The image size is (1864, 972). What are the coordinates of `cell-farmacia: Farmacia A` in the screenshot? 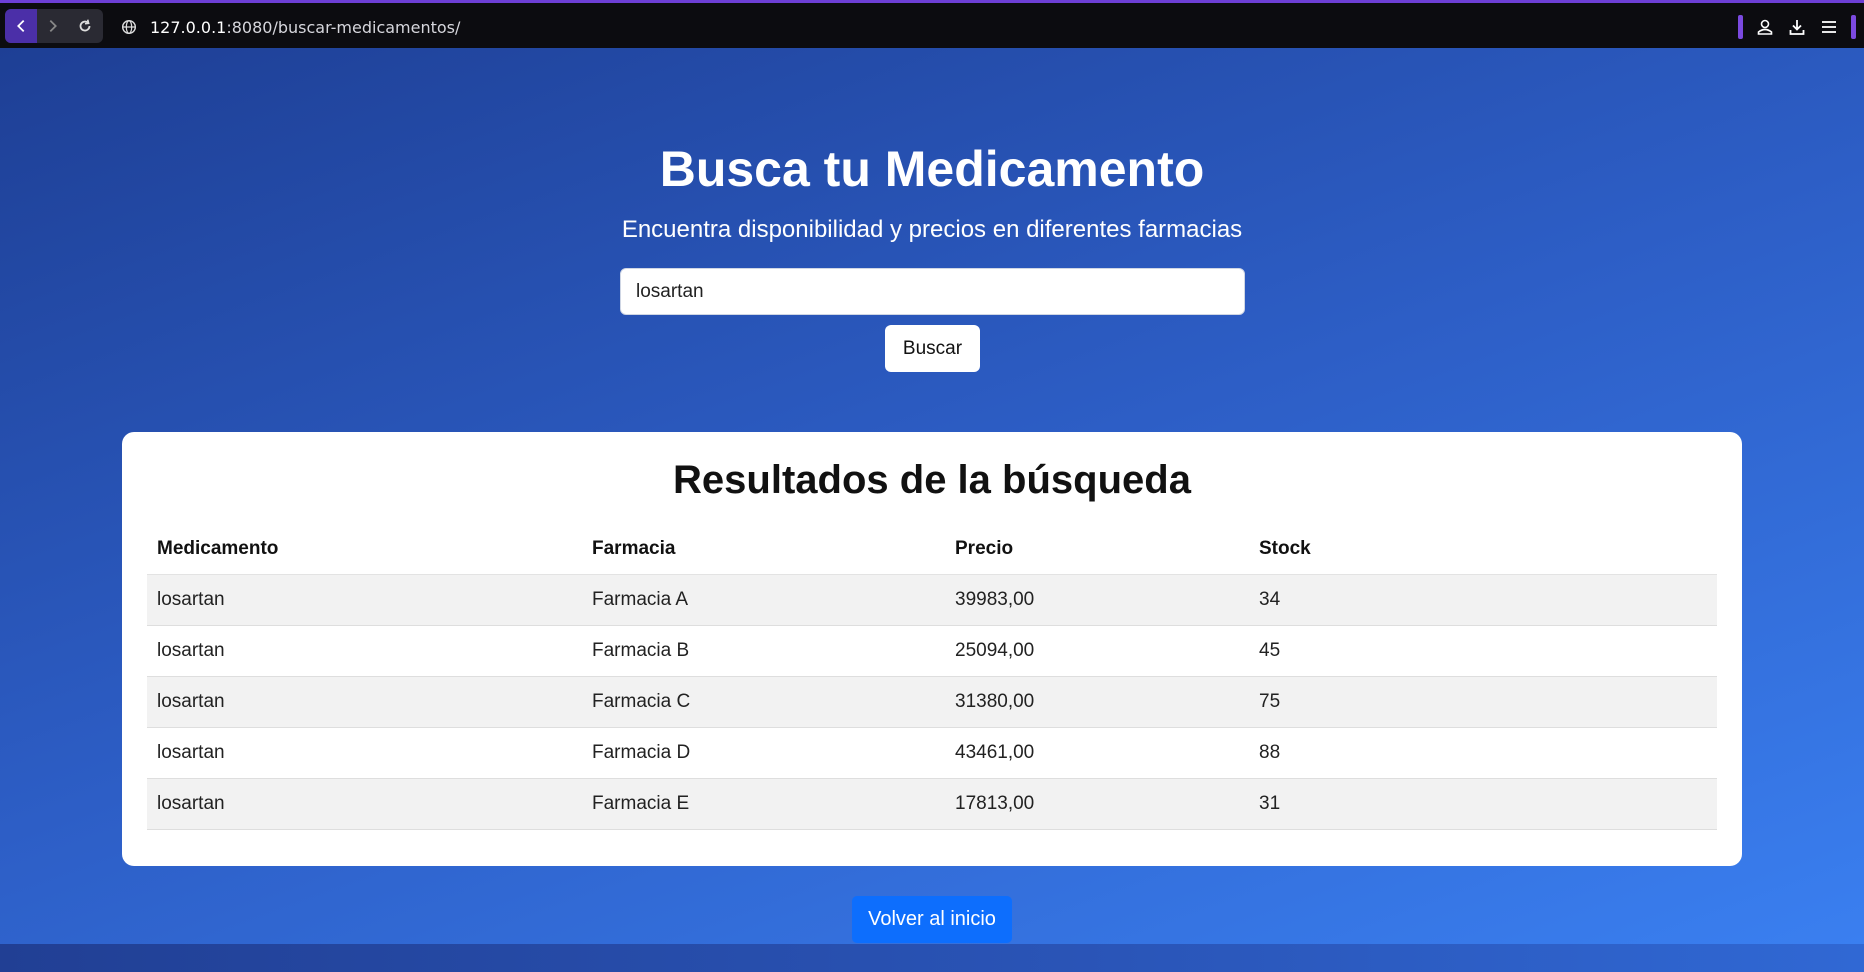 It's located at (763, 600).